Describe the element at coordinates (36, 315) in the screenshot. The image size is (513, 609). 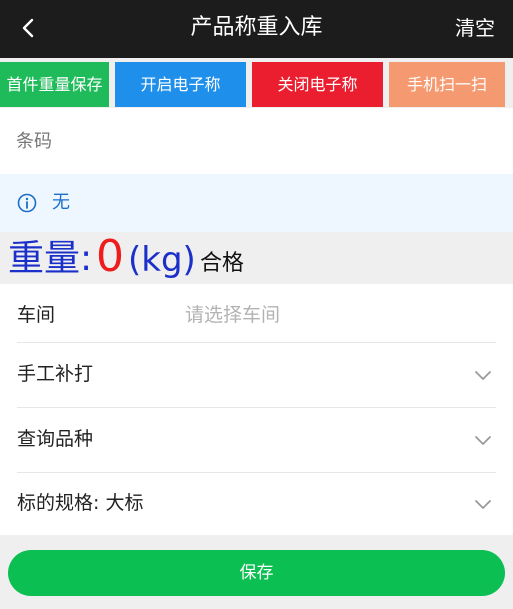
I see `workshop-label: 车间` at that location.